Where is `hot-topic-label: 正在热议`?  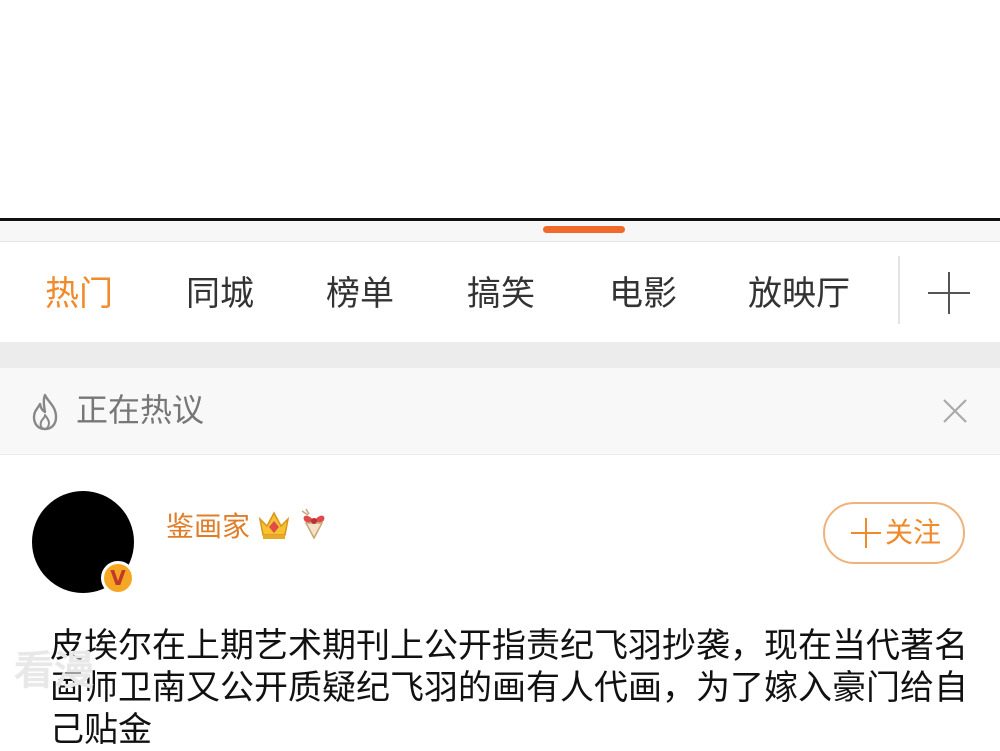
hot-topic-label: 正在热议 is located at coordinates (140, 410).